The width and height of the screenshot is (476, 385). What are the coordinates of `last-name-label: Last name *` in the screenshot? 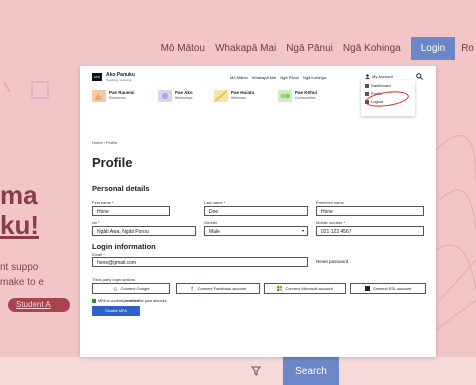 It's located at (215, 202).